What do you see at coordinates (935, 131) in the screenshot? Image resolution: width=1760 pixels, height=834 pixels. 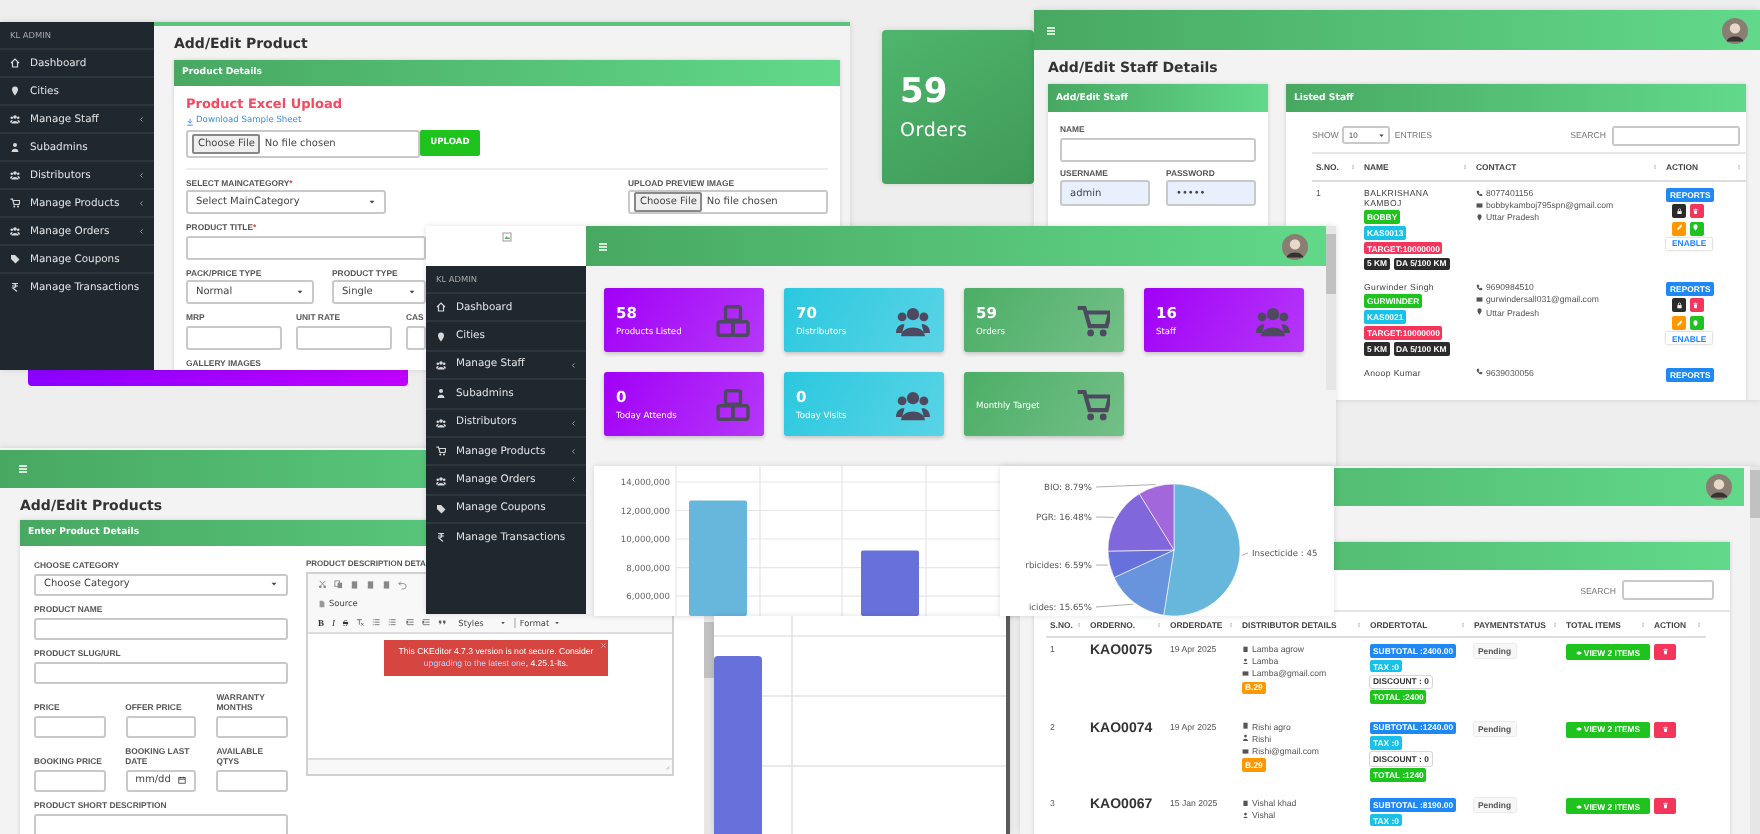 I see `stat-label: Orders` at bounding box center [935, 131].